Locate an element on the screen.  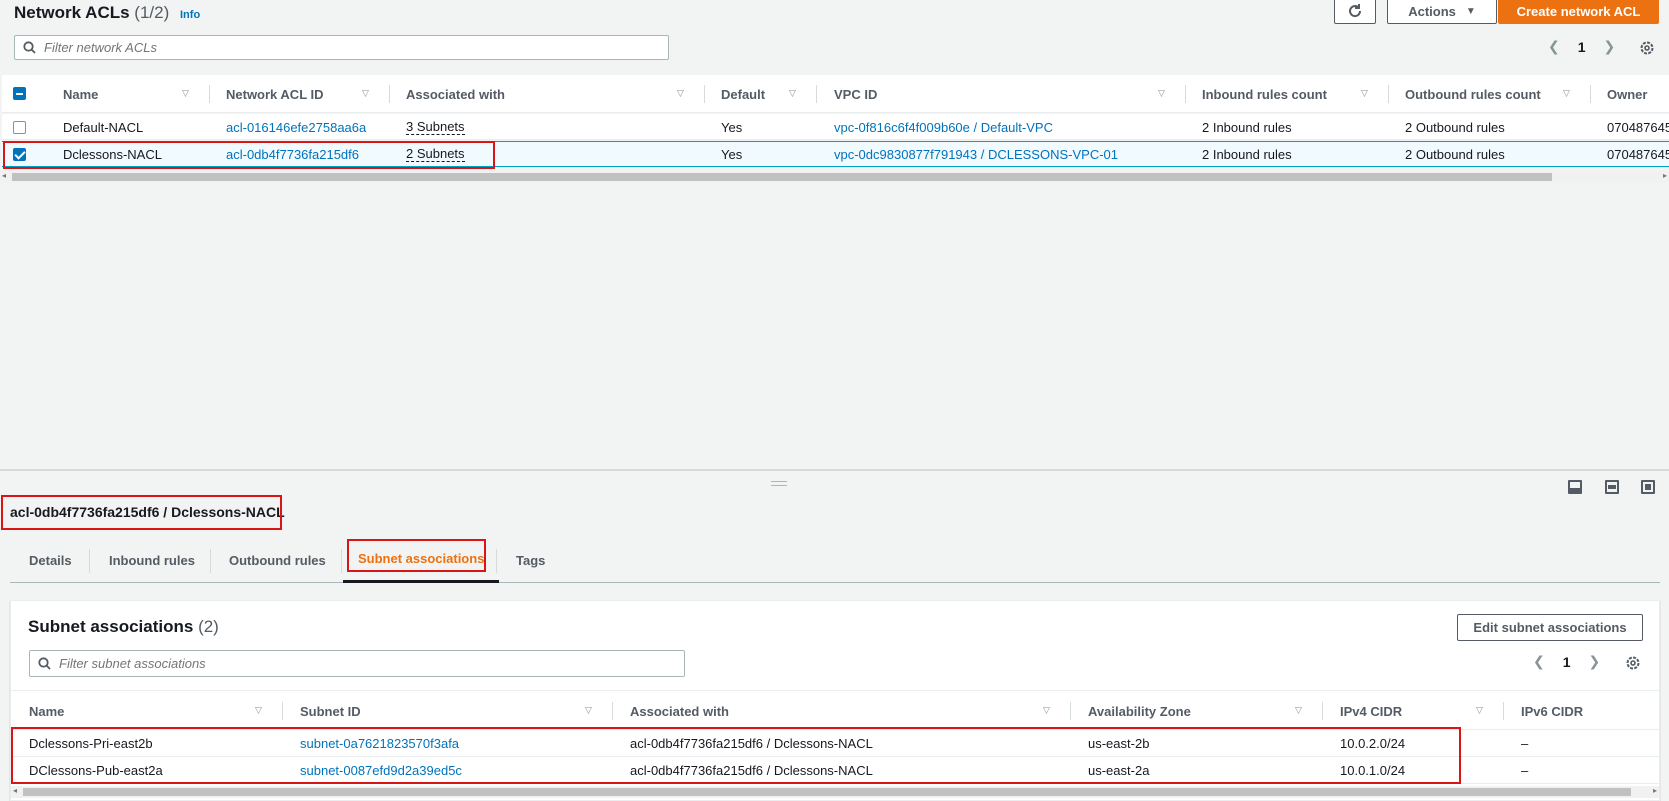
subnet-id-link: subnet-0087efd9d2a39ed5c is located at coordinates (381, 770).